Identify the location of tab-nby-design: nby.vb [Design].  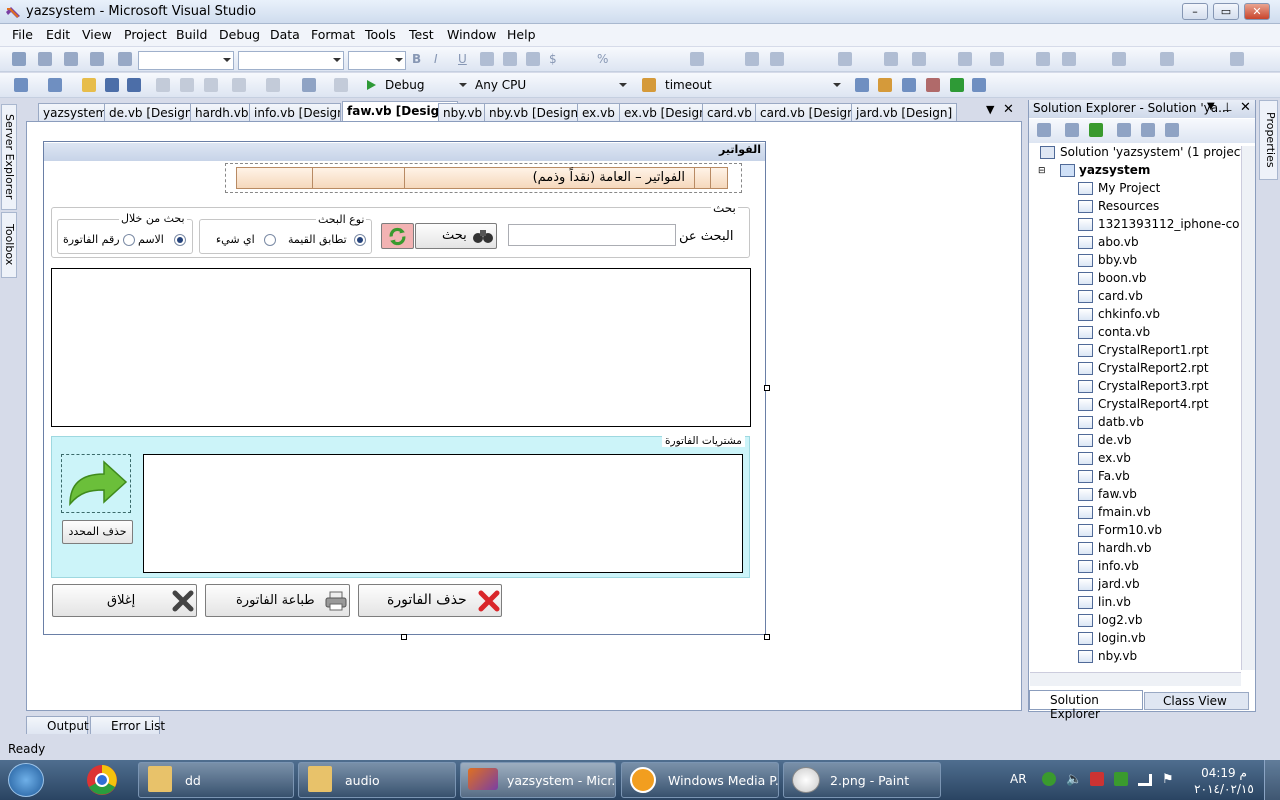
(536, 112).